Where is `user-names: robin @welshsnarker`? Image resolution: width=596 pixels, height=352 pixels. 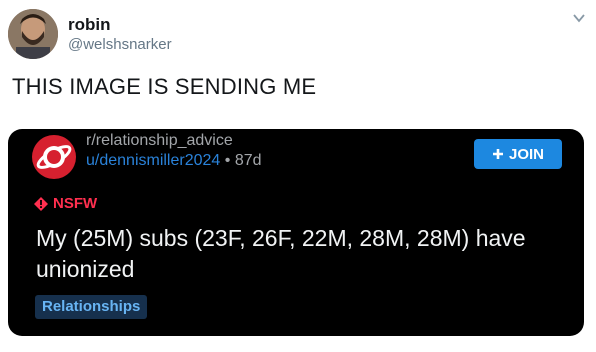 user-names: robin @welshsnarker is located at coordinates (120, 35).